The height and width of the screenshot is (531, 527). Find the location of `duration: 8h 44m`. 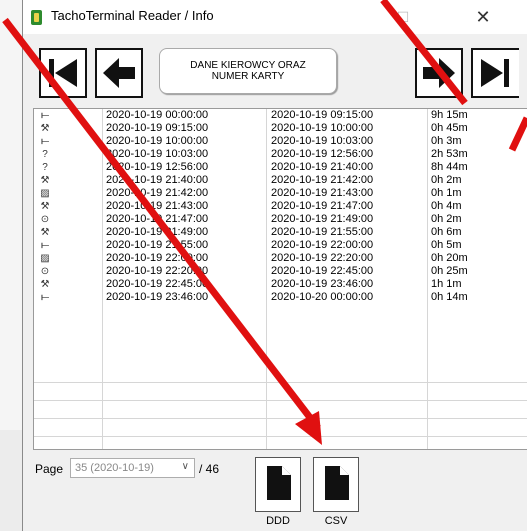

duration: 8h 44m is located at coordinates (449, 167).